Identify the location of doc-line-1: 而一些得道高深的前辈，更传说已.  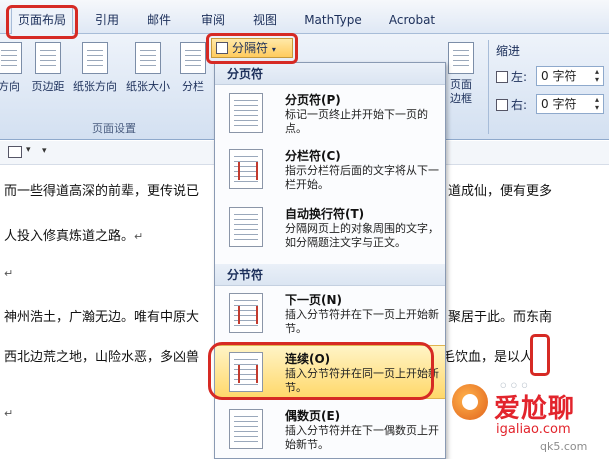
(102, 191).